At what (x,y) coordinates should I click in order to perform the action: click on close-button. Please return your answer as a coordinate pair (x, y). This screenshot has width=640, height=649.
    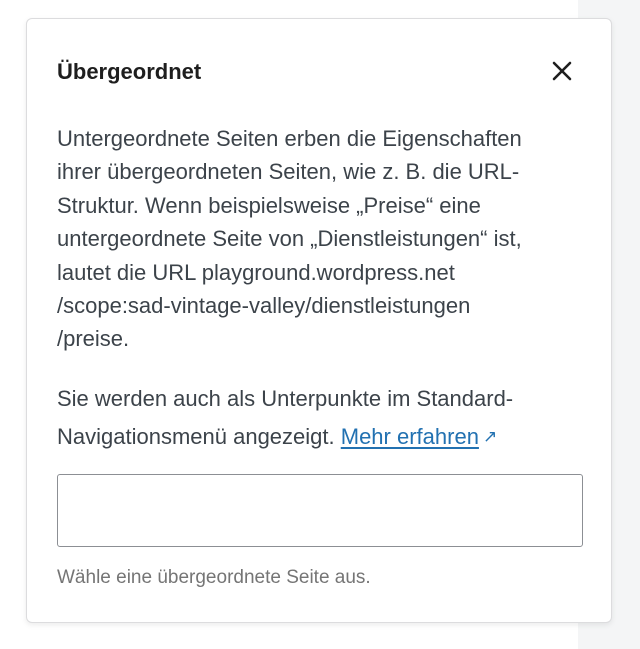
    Looking at the image, I should click on (562, 71).